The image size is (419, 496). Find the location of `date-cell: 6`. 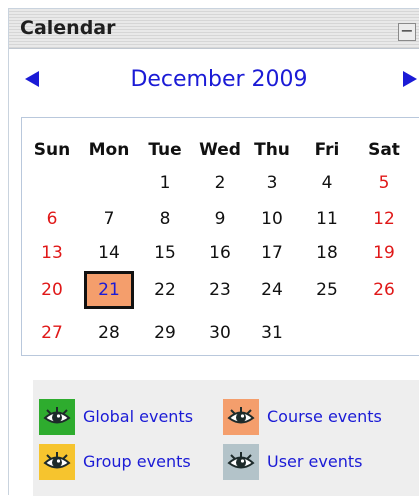

date-cell: 6 is located at coordinates (52, 219).